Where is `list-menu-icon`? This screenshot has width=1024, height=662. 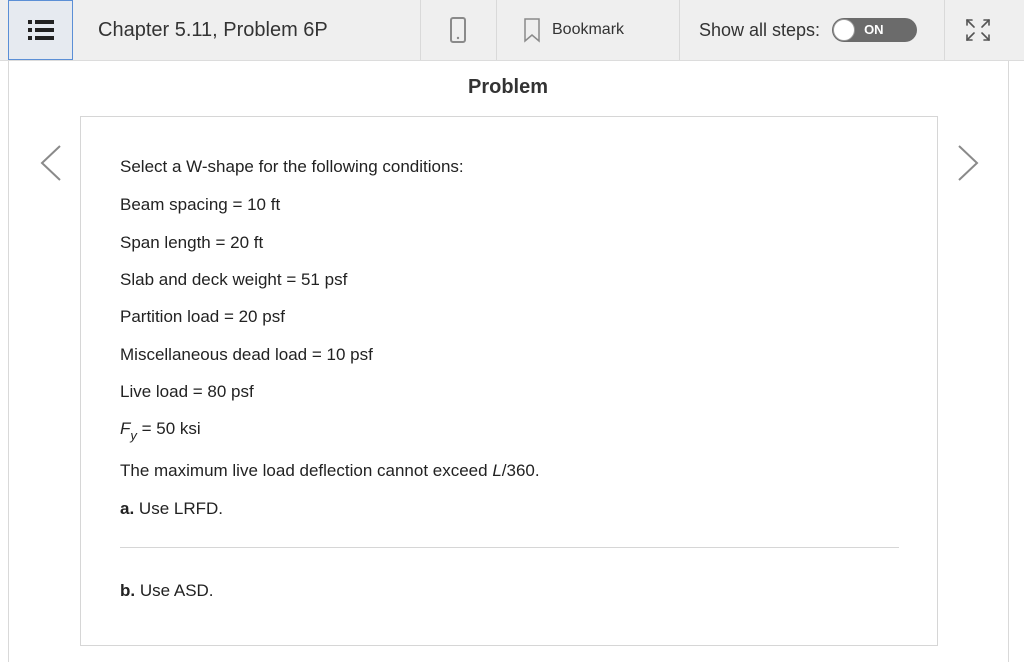 list-menu-icon is located at coordinates (40, 30).